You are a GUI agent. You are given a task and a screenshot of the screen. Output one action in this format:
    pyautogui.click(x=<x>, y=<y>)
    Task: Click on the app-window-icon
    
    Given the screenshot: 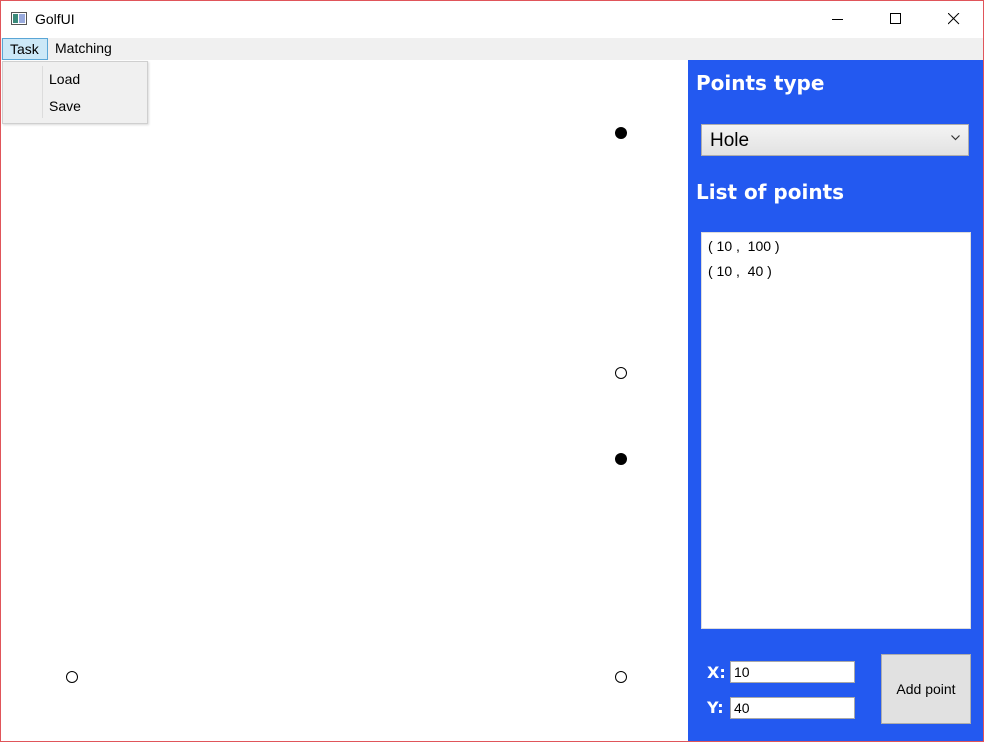 What is the action you would take?
    pyautogui.click(x=19, y=18)
    